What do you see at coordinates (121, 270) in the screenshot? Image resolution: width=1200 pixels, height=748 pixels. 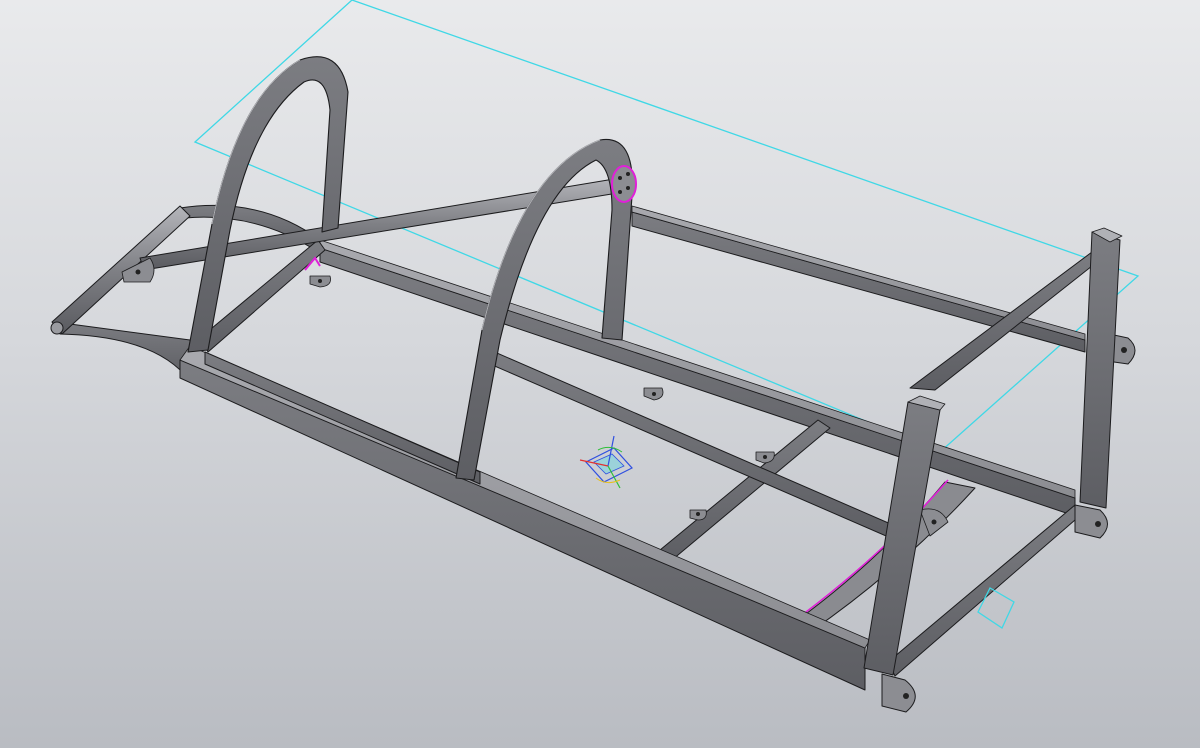 I see `front-bumper-tube` at bounding box center [121, 270].